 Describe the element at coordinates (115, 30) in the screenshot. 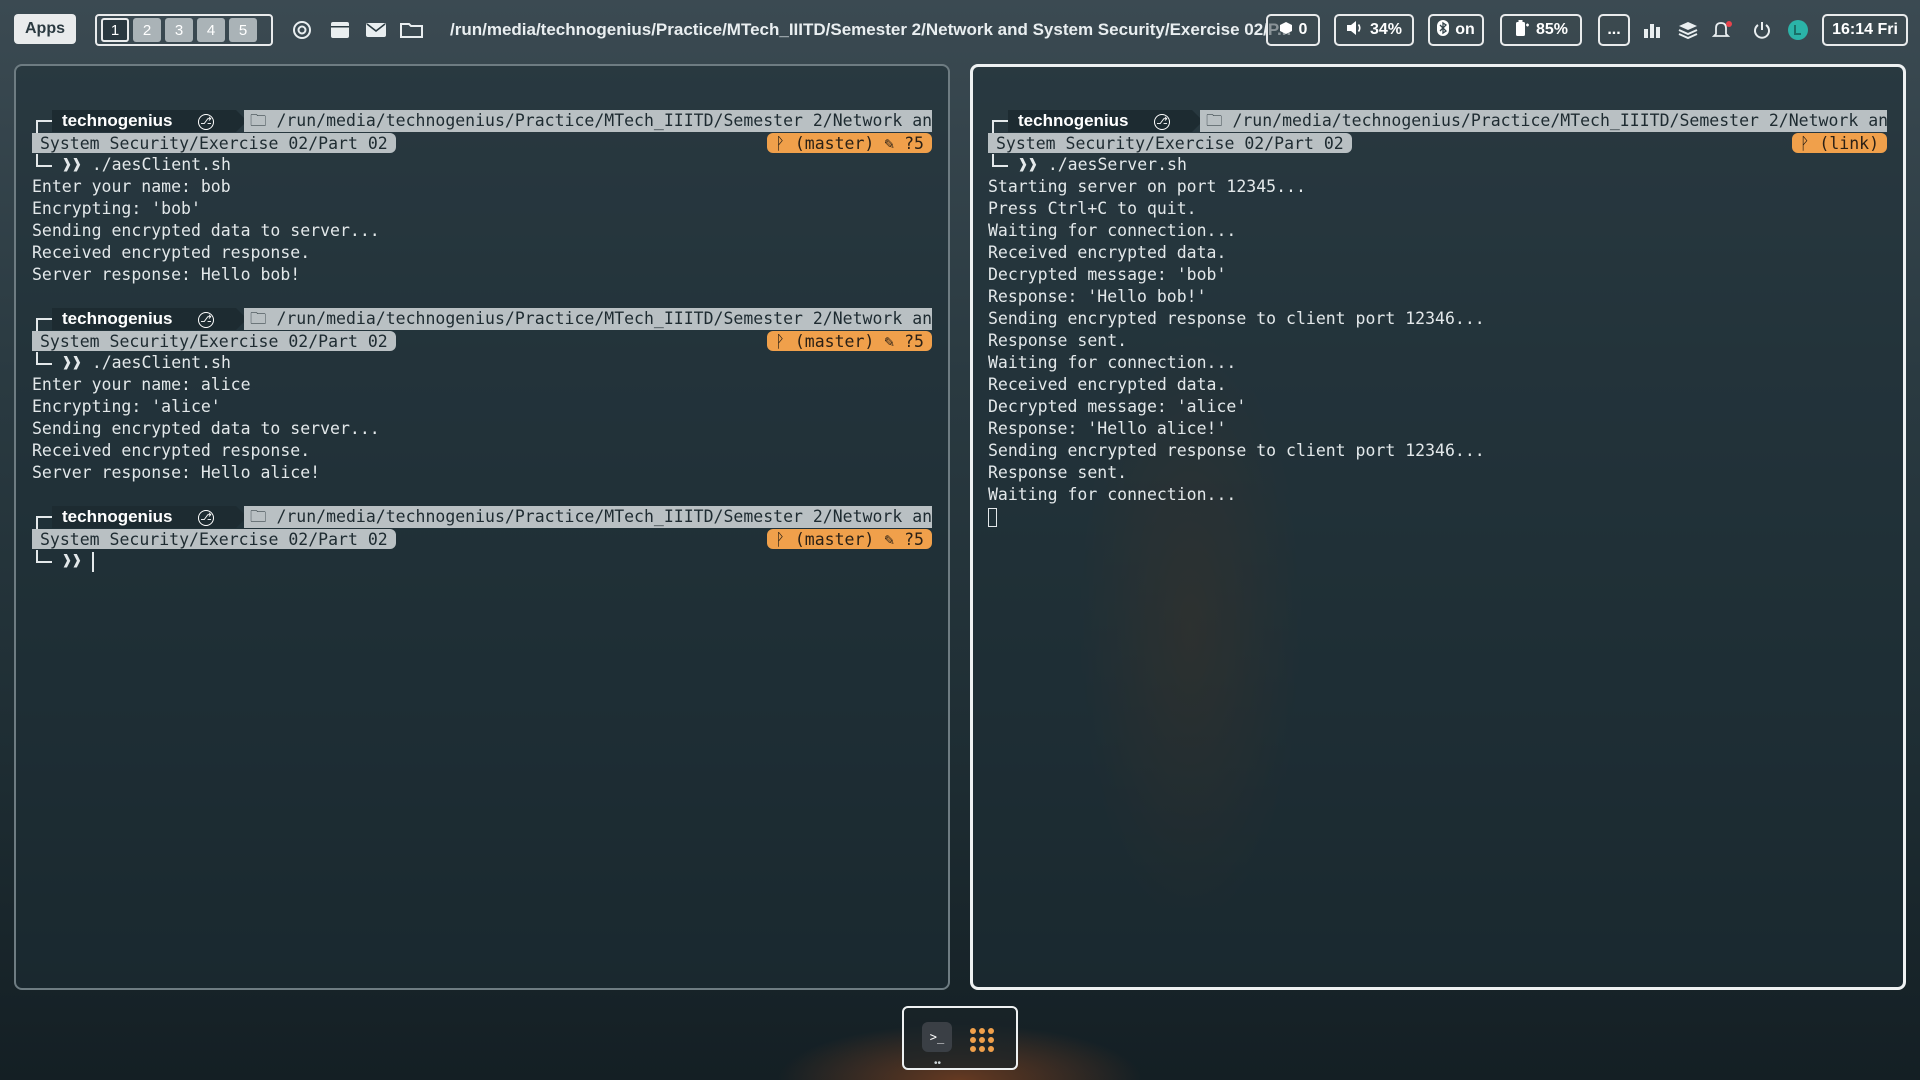

I see `workspace-1: 1` at that location.